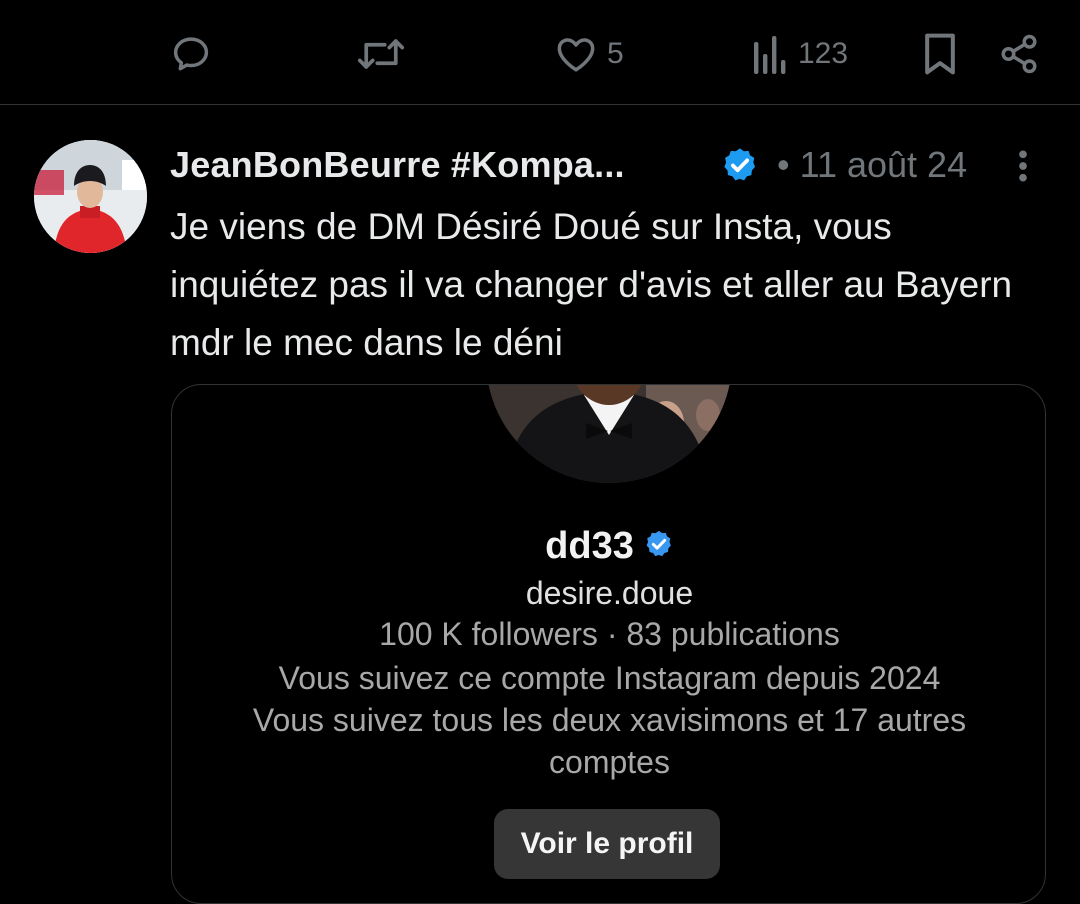 The width and height of the screenshot is (1080, 904). What do you see at coordinates (609, 593) in the screenshot?
I see `ig-handle: desire.doue` at bounding box center [609, 593].